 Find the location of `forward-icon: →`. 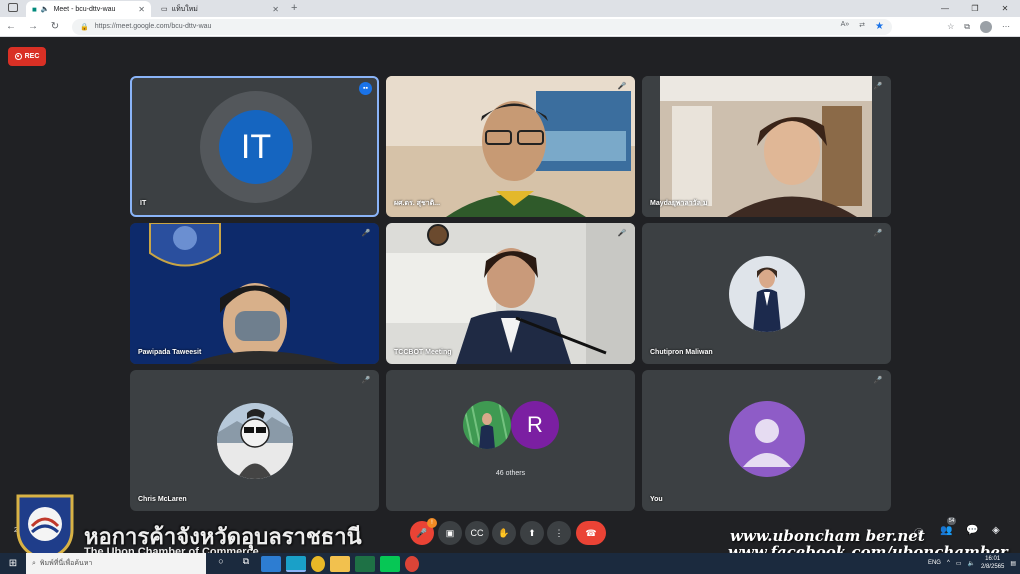

forward-icon: → is located at coordinates (33, 26).